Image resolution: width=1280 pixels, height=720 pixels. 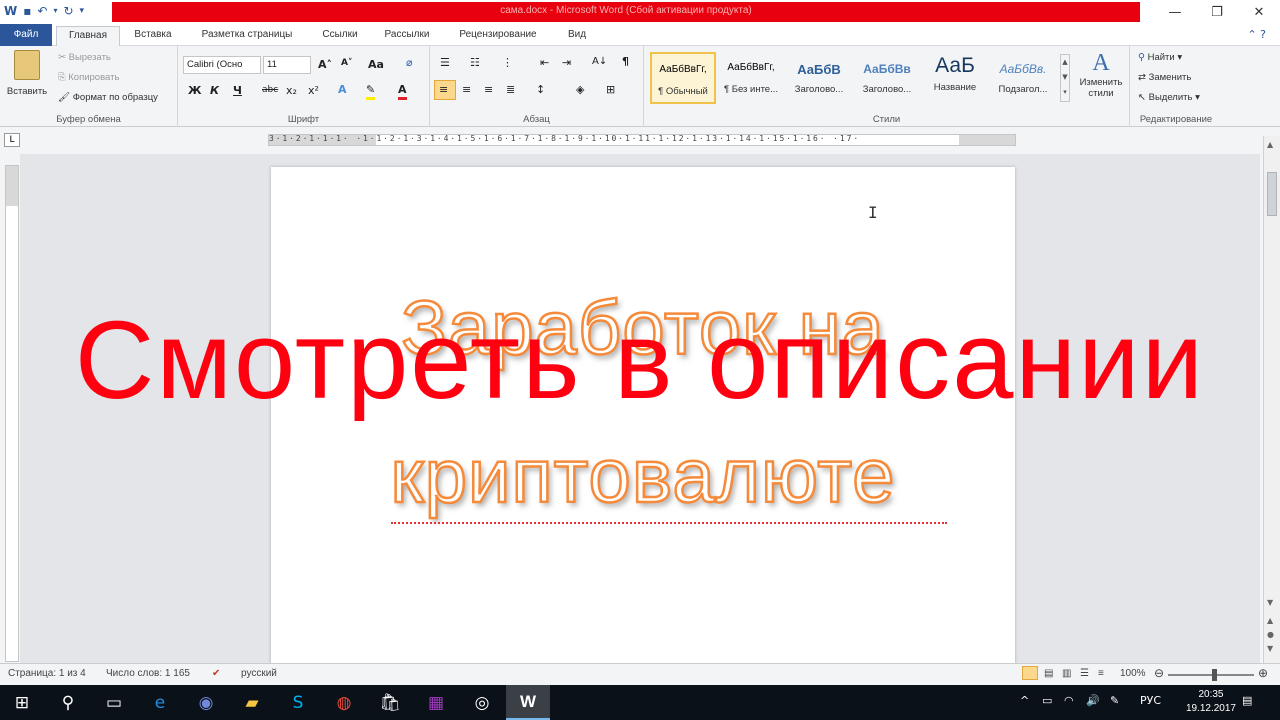 I want to click on sort-icon: A↓, so click(x=599, y=61).